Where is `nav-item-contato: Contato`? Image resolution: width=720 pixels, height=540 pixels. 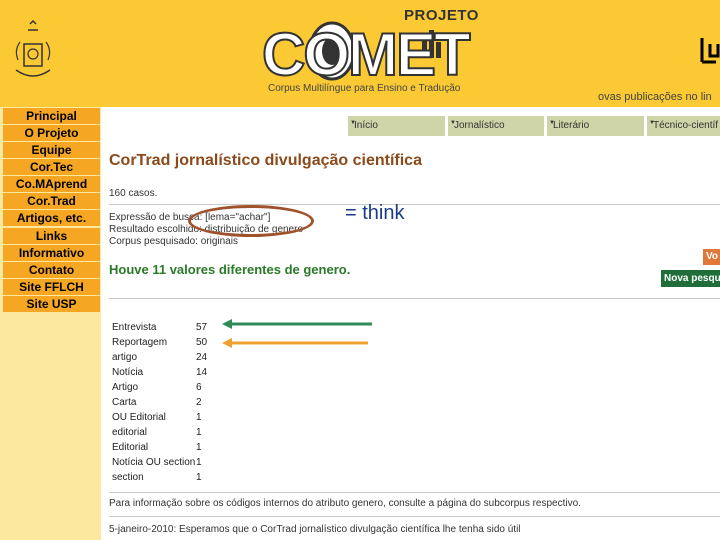
nav-item-contato: Contato is located at coordinates (51, 270).